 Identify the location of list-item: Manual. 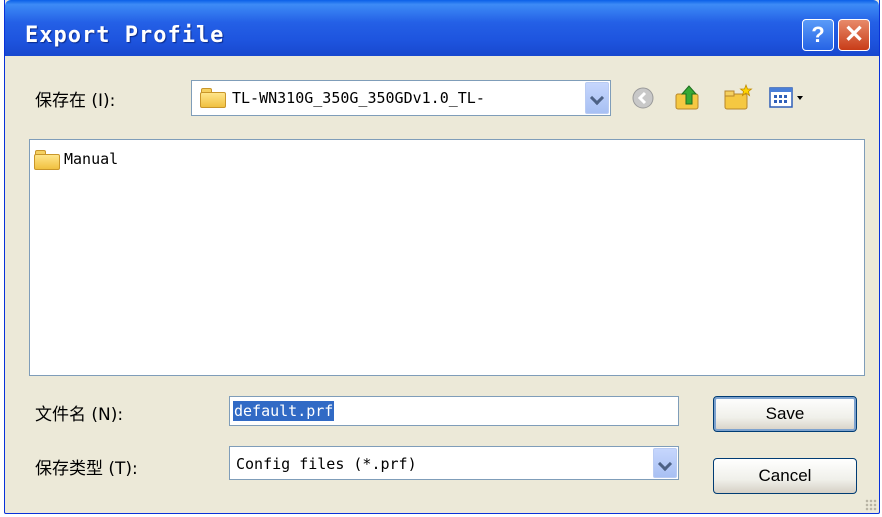
(99, 160).